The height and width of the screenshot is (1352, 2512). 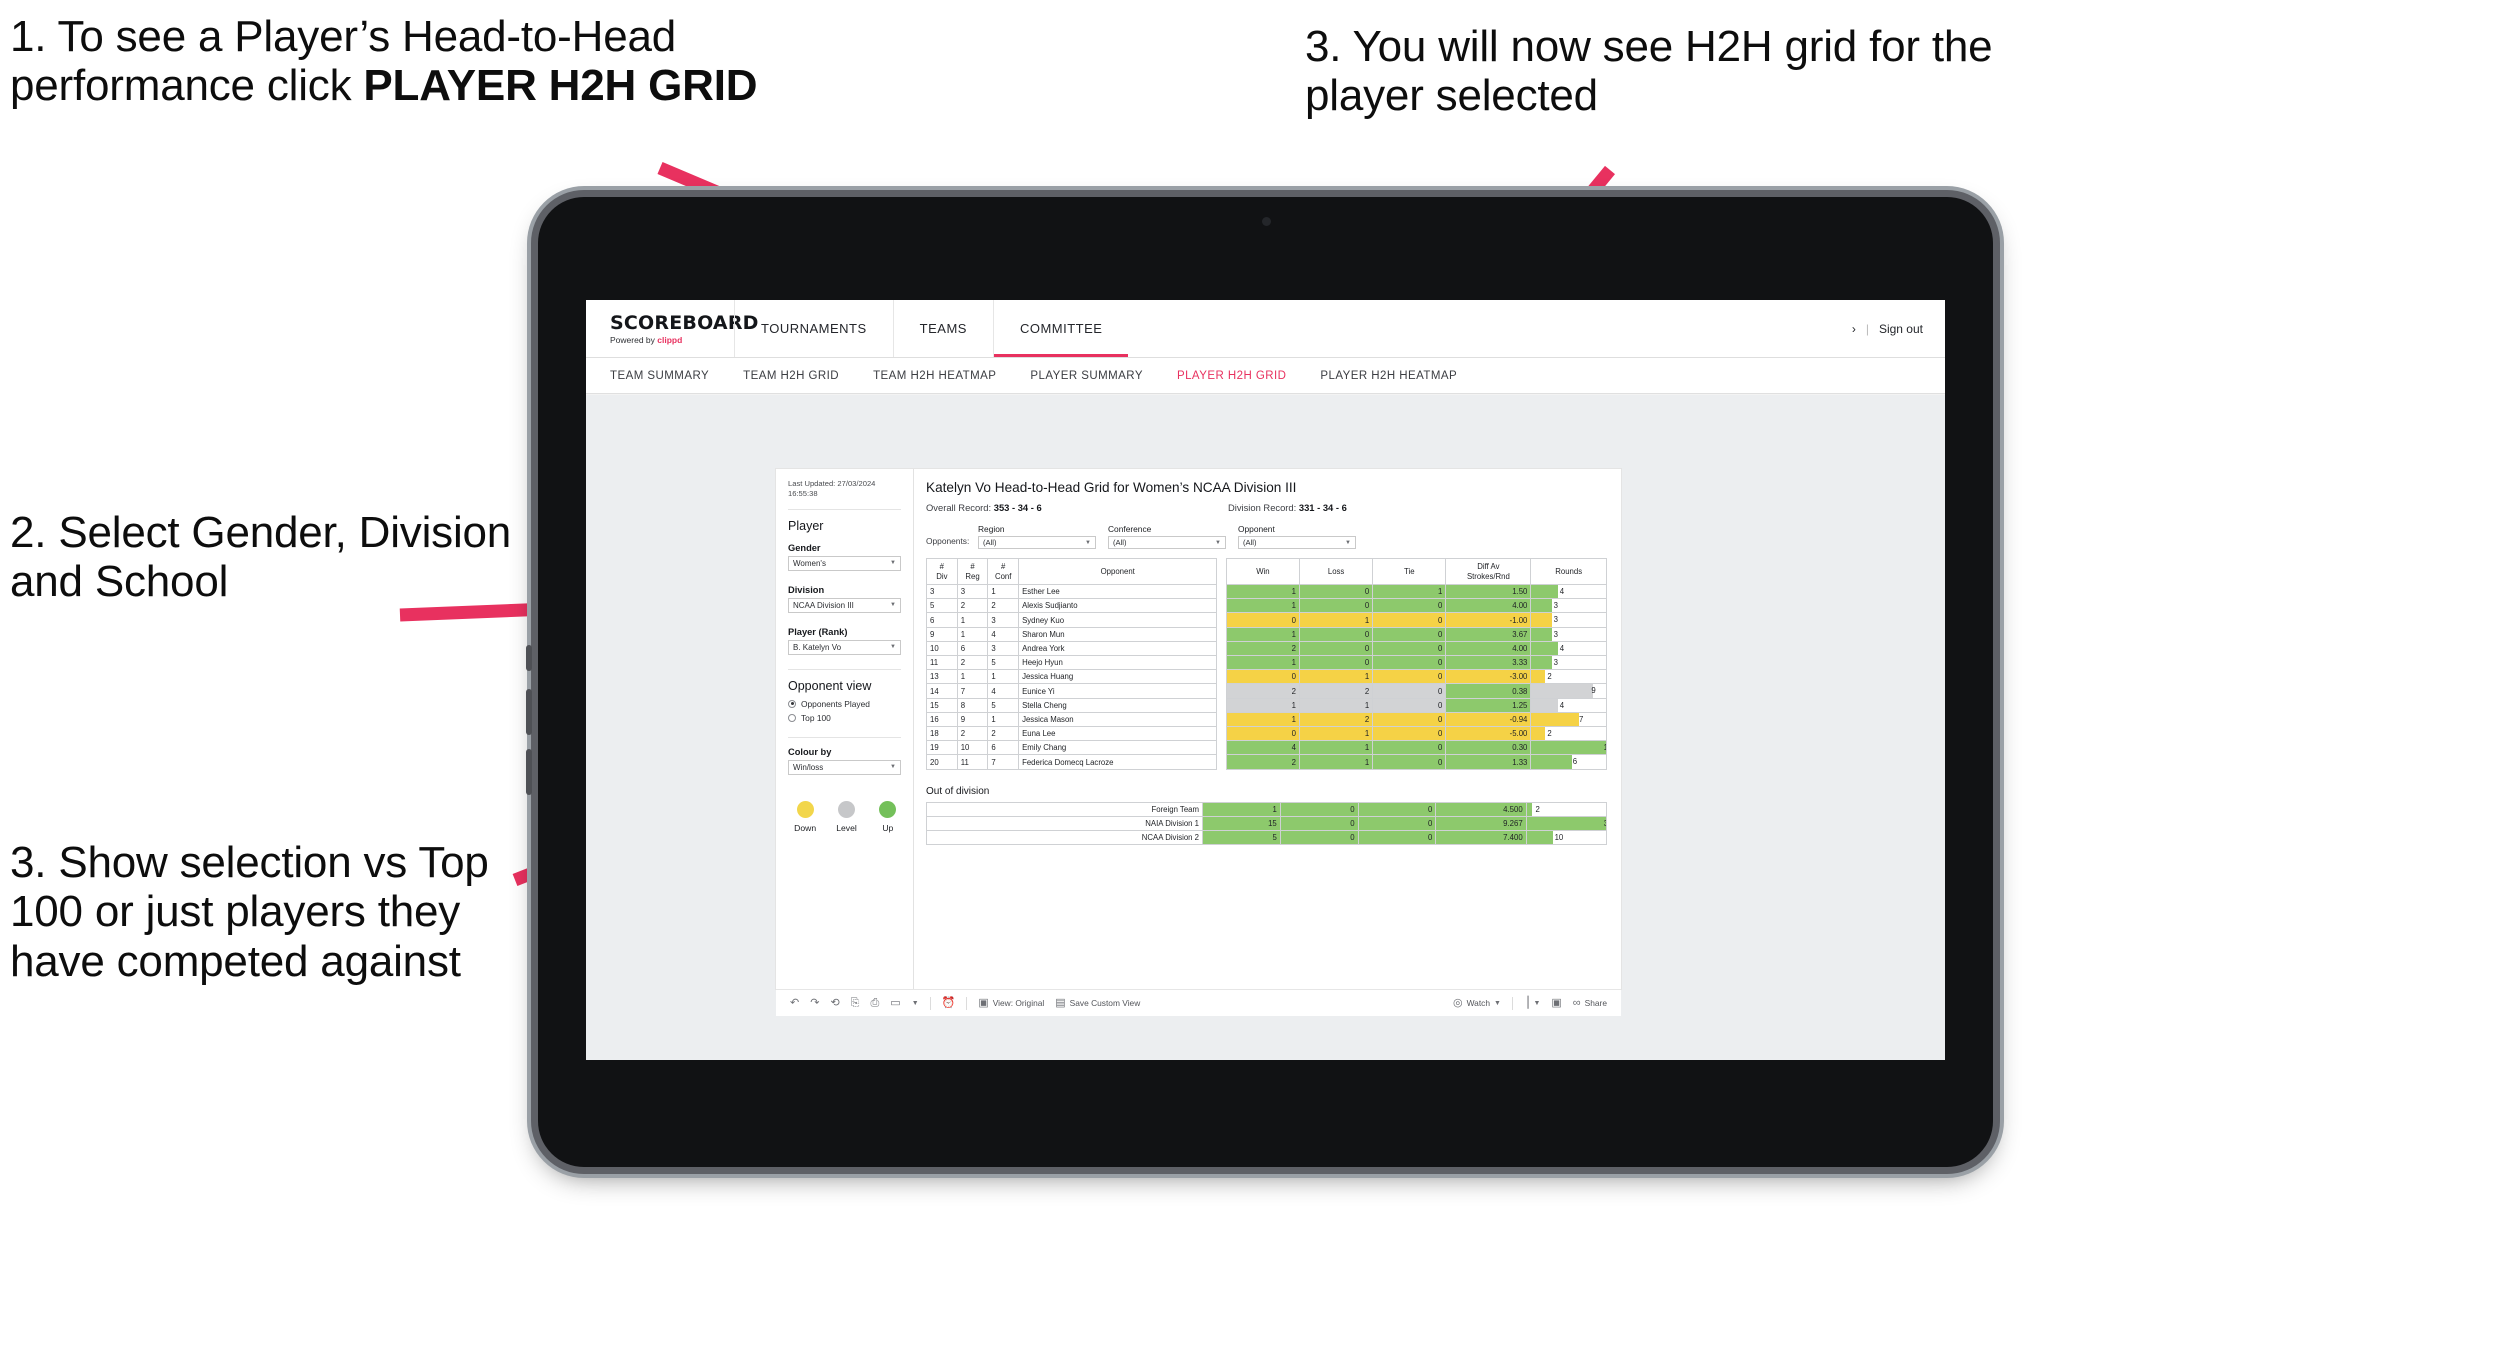 What do you see at coordinates (949, 1003) in the screenshot?
I see `clock-icon: ⏰` at bounding box center [949, 1003].